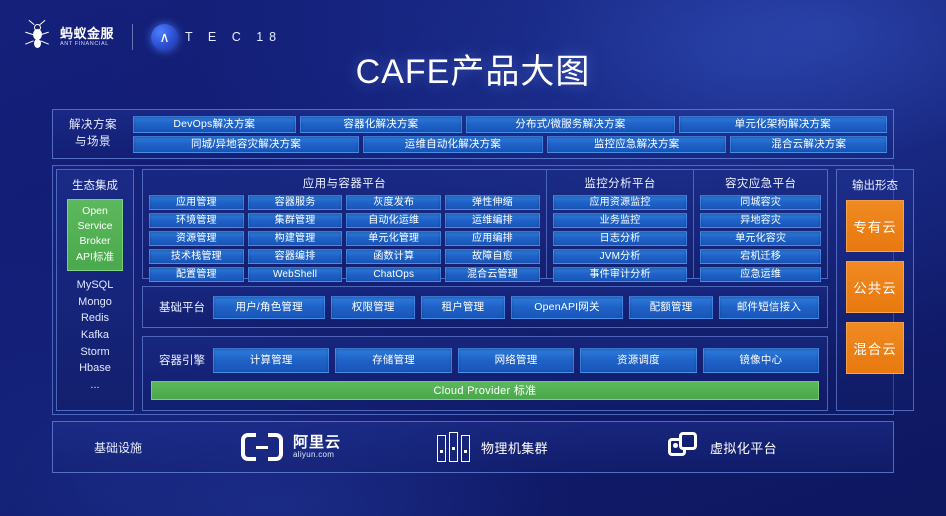 This screenshot has width=946, height=516. I want to click on ecosystem-item-4: Storm, so click(95, 351).